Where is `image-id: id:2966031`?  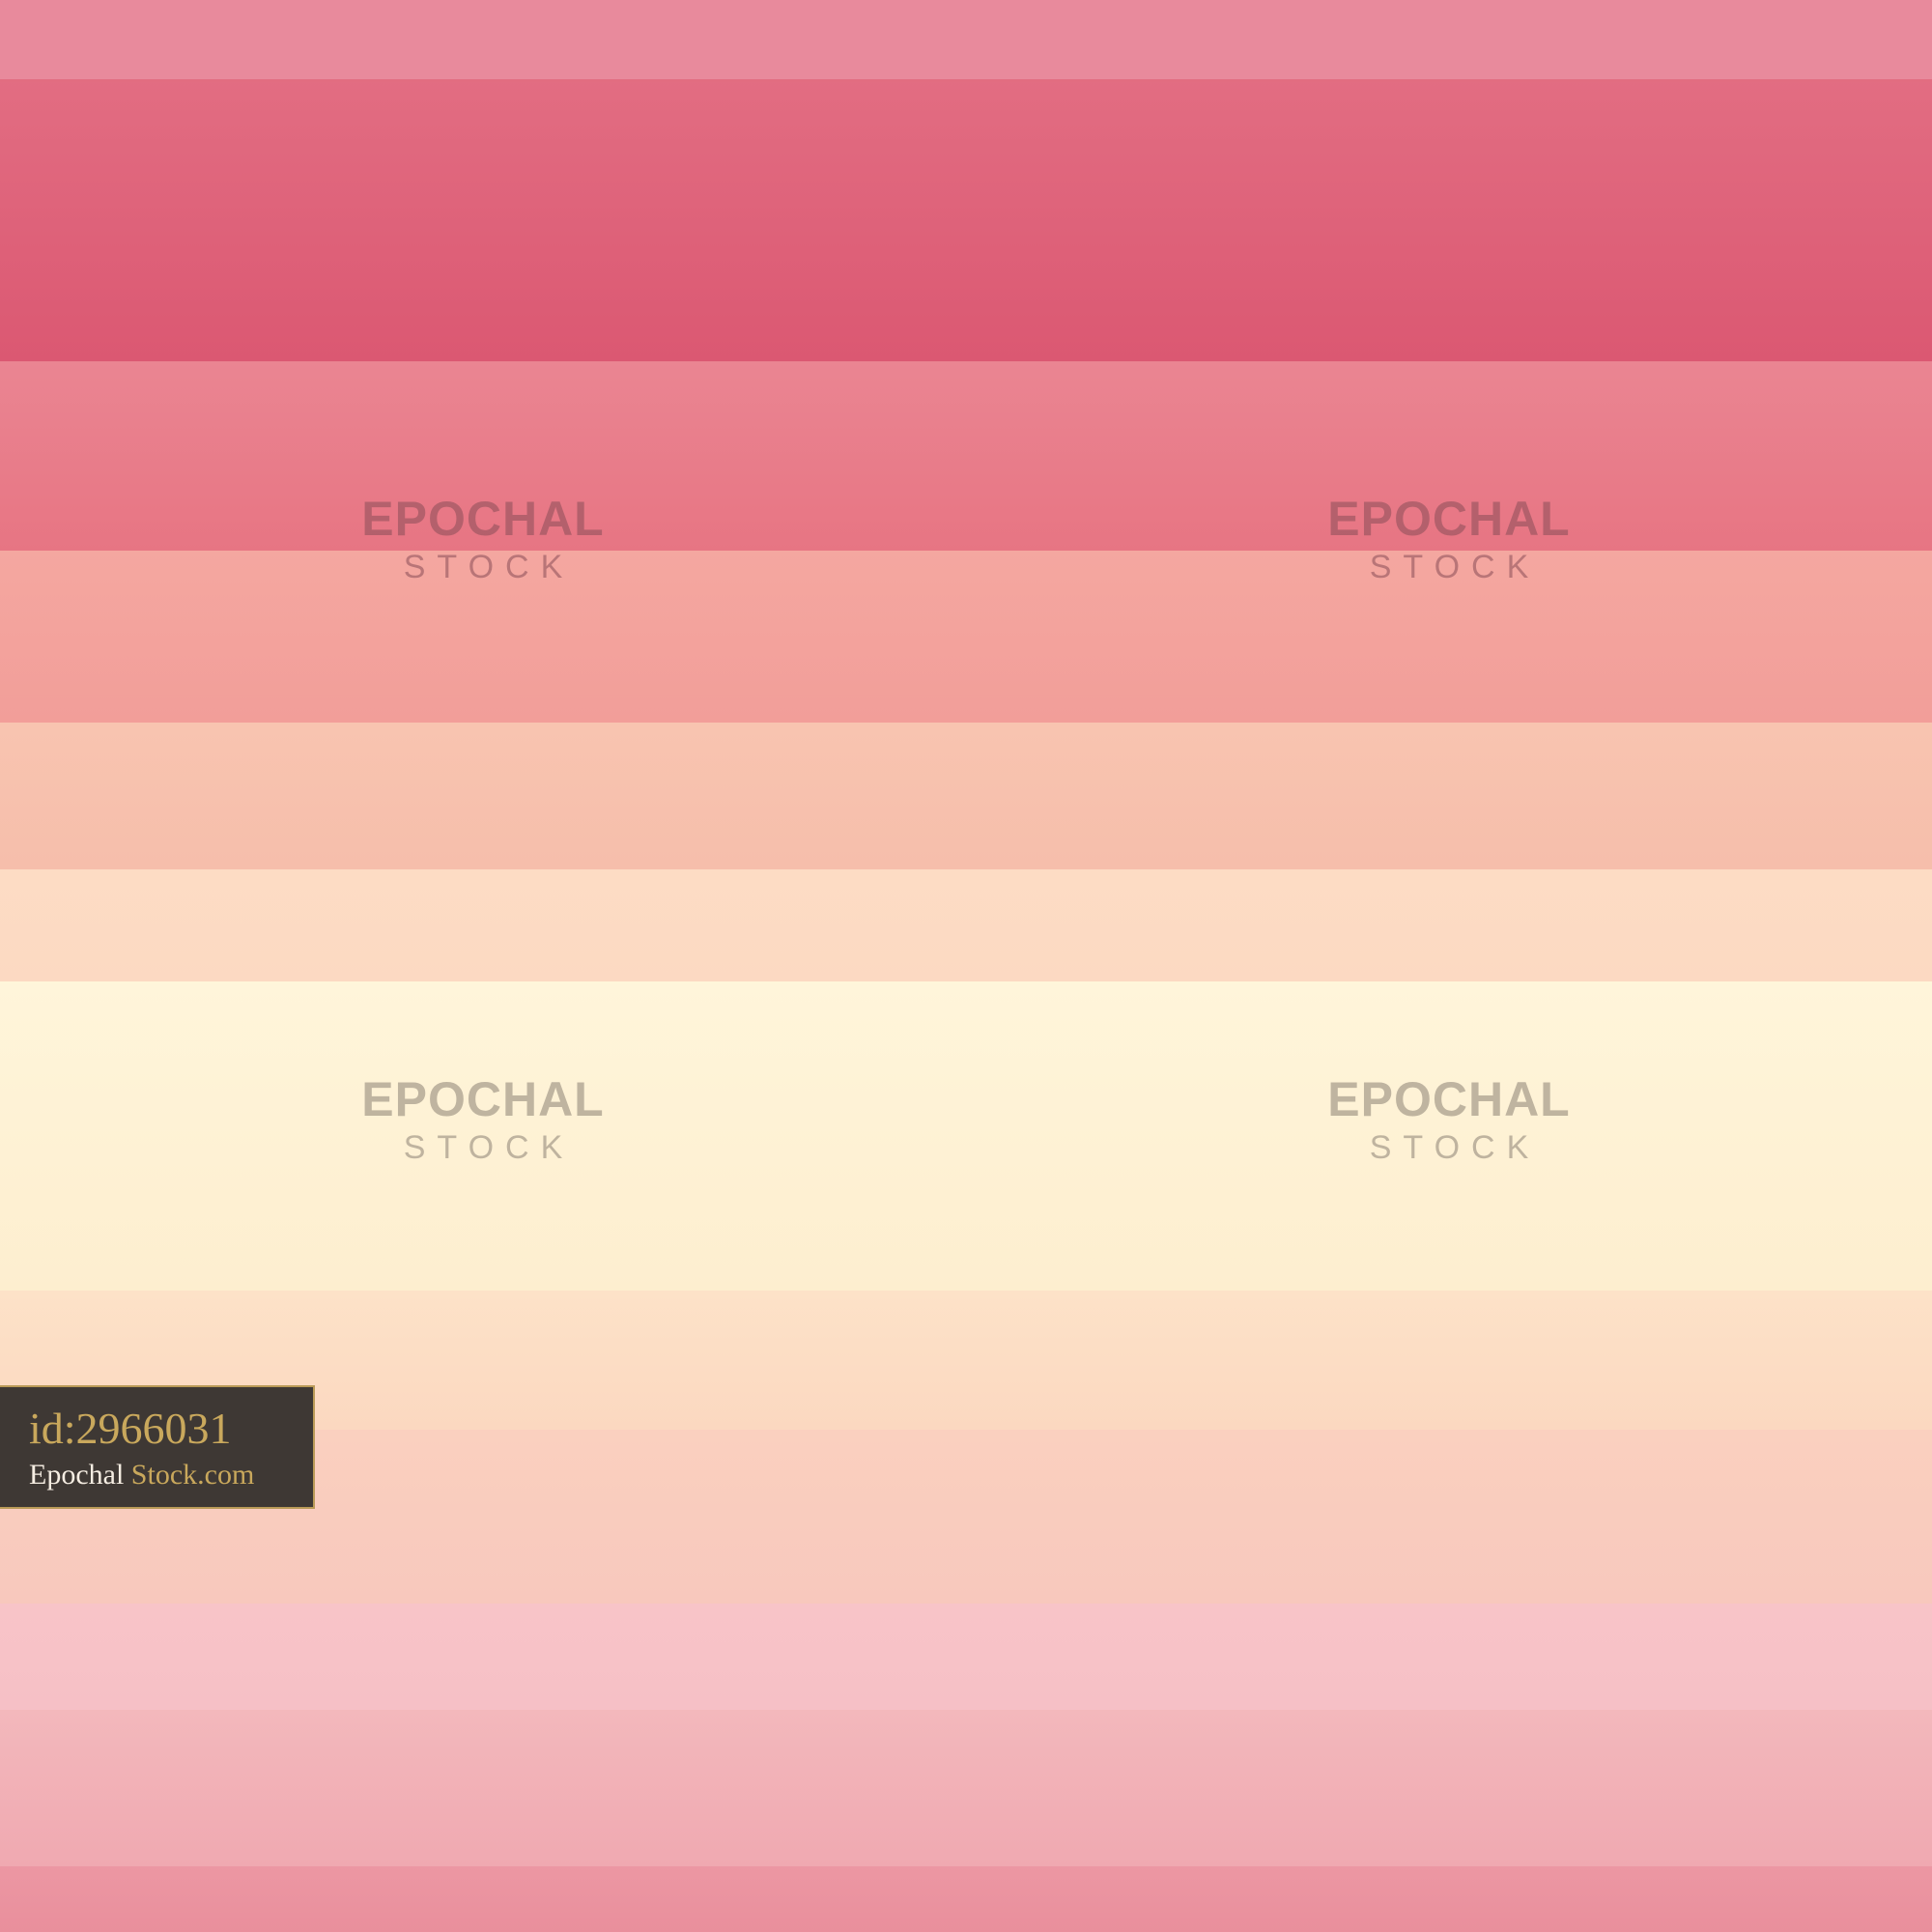
image-id: id:2966031 is located at coordinates (130, 1428).